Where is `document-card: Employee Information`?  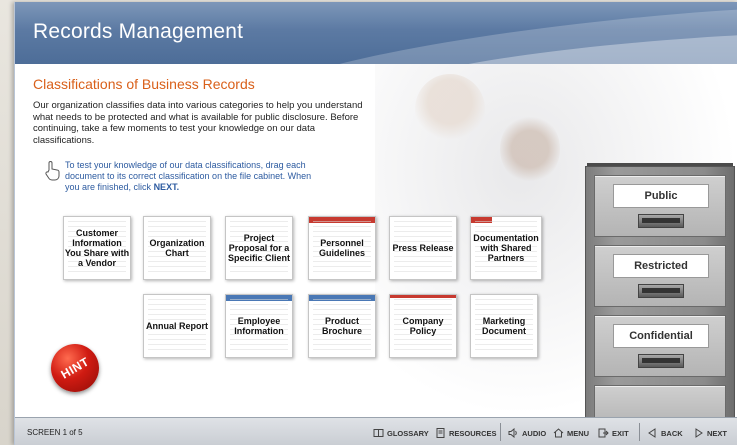 document-card: Employee Information is located at coordinates (259, 326).